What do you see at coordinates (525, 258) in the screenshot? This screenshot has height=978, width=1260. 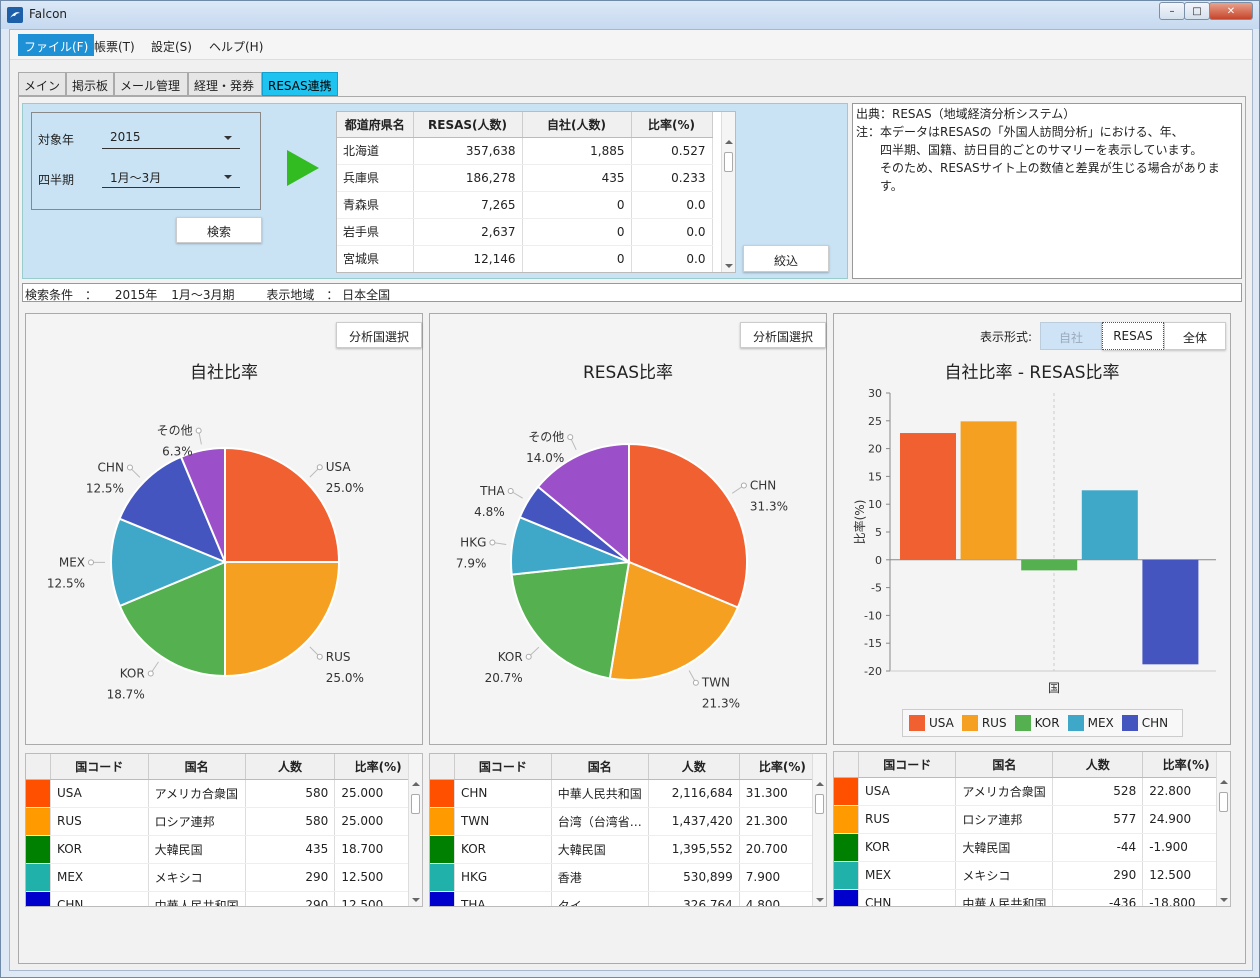 I see `table-row: 宮城県 12,146 0 0.0` at bounding box center [525, 258].